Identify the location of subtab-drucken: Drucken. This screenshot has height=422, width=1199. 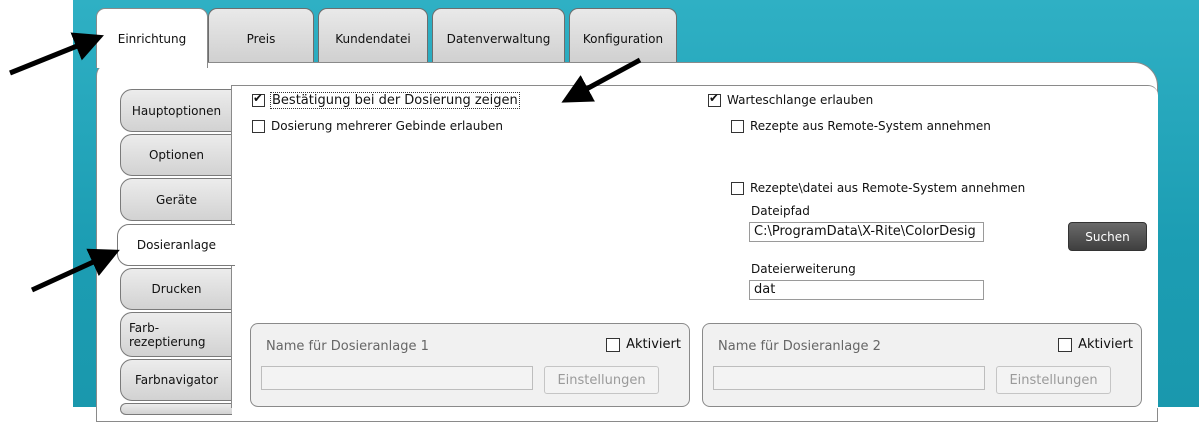
(176, 289).